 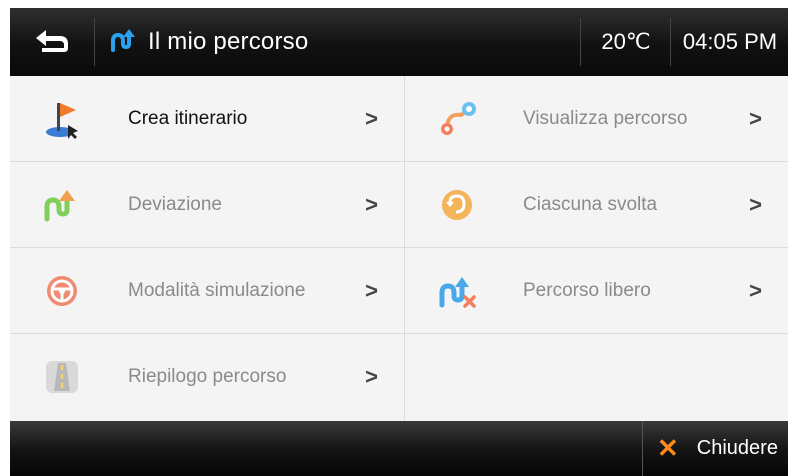 I want to click on menu-item-label: Deviazione, so click(x=175, y=204).